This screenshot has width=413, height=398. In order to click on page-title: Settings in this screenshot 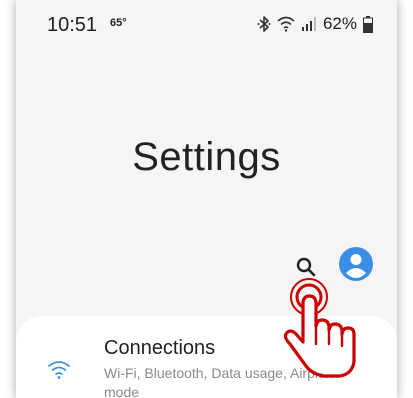, I will do `click(206, 157)`.